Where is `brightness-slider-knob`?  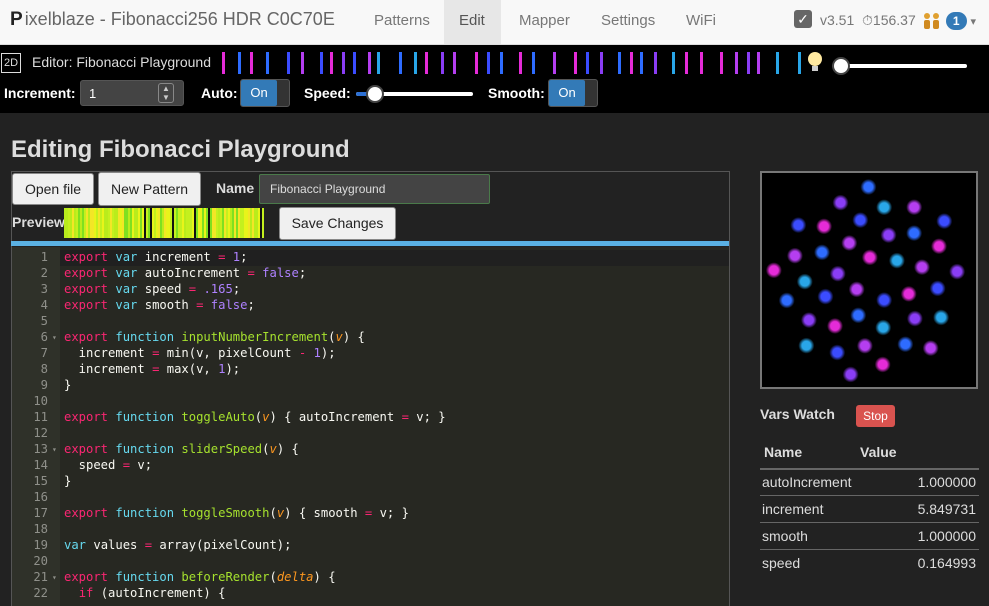 brightness-slider-knob is located at coordinates (841, 66).